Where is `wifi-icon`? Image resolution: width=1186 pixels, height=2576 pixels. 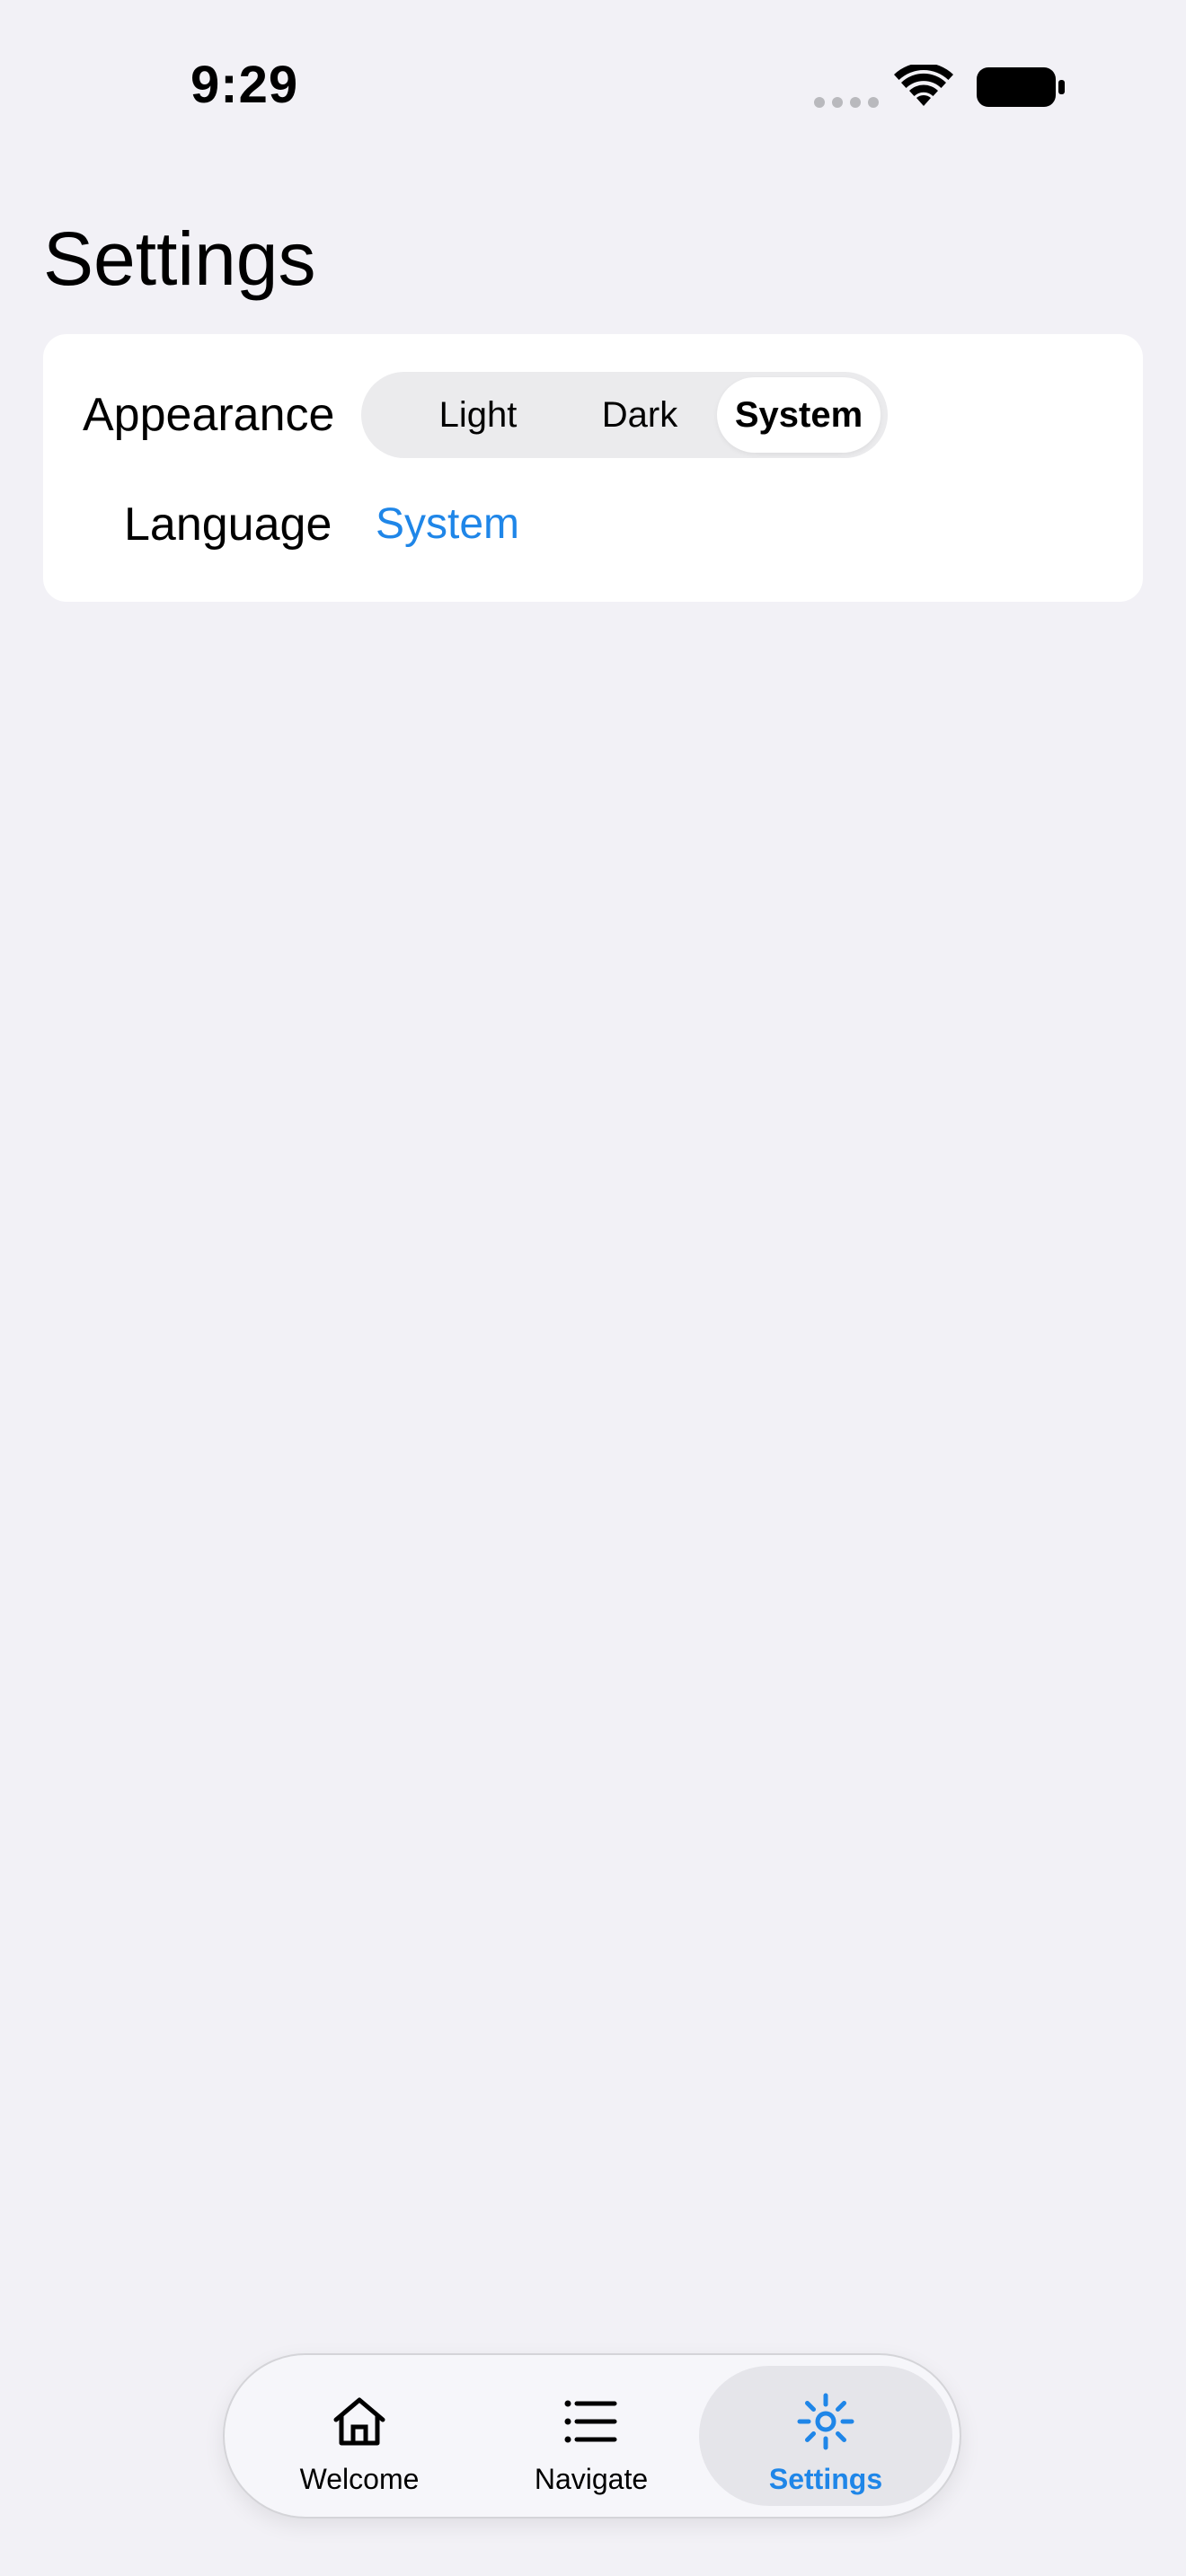
wifi-icon is located at coordinates (923, 85).